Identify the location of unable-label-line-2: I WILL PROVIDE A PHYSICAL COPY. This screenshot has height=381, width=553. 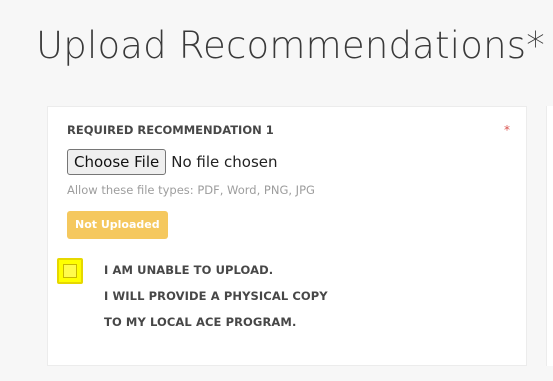
(216, 296).